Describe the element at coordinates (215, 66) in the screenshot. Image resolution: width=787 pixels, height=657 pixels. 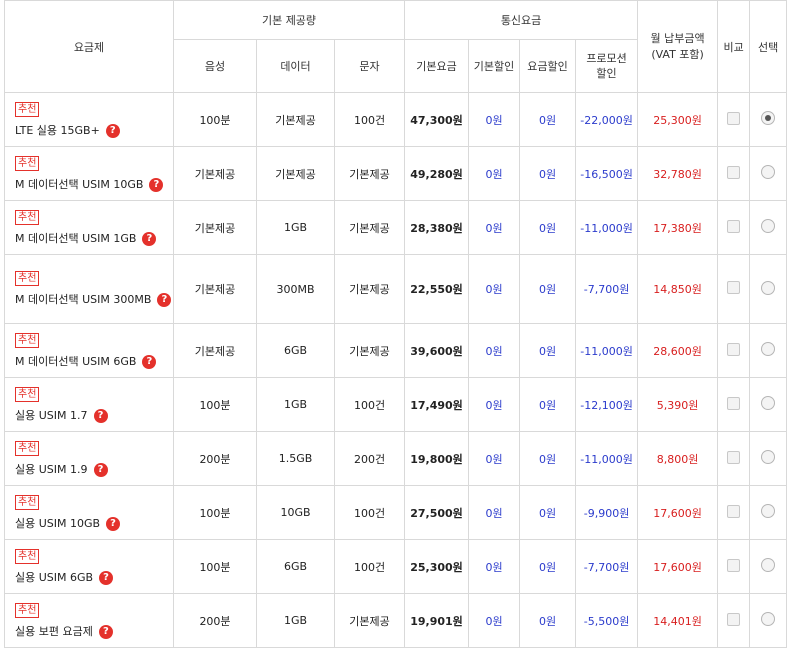
I see `header-voice: 음성` at that location.